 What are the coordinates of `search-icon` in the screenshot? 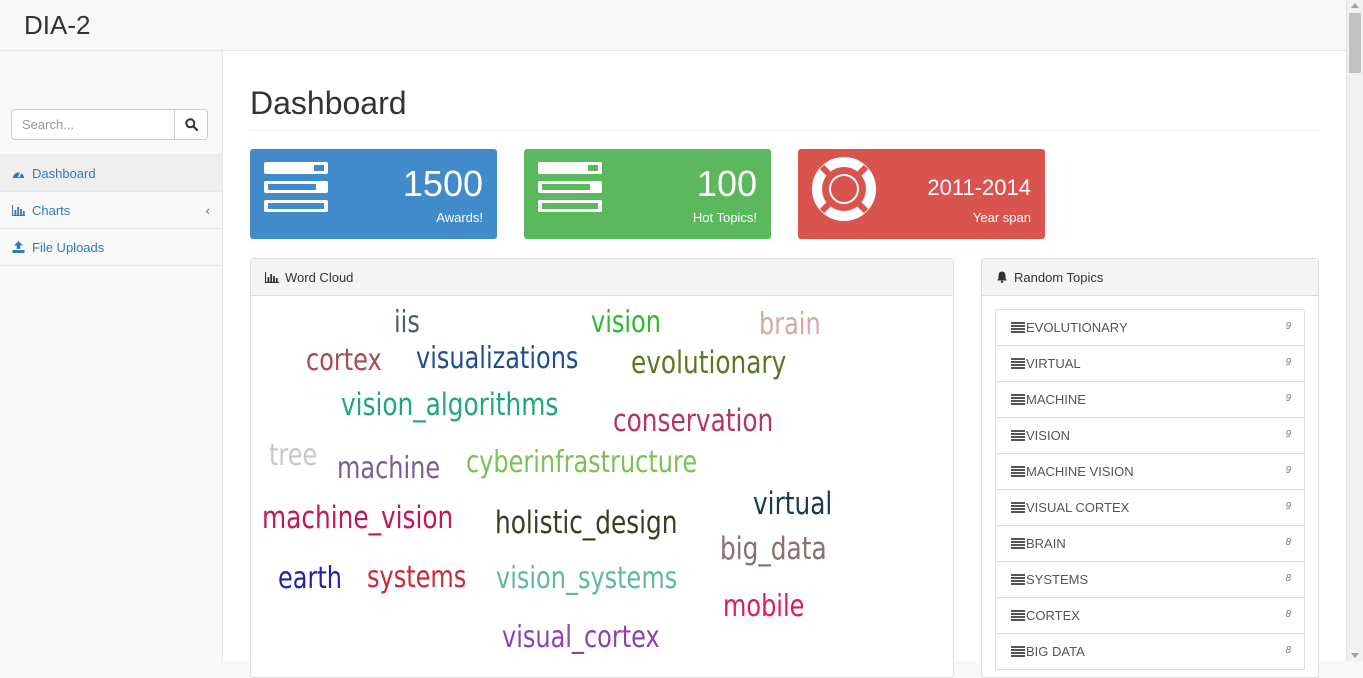 It's located at (191, 124).